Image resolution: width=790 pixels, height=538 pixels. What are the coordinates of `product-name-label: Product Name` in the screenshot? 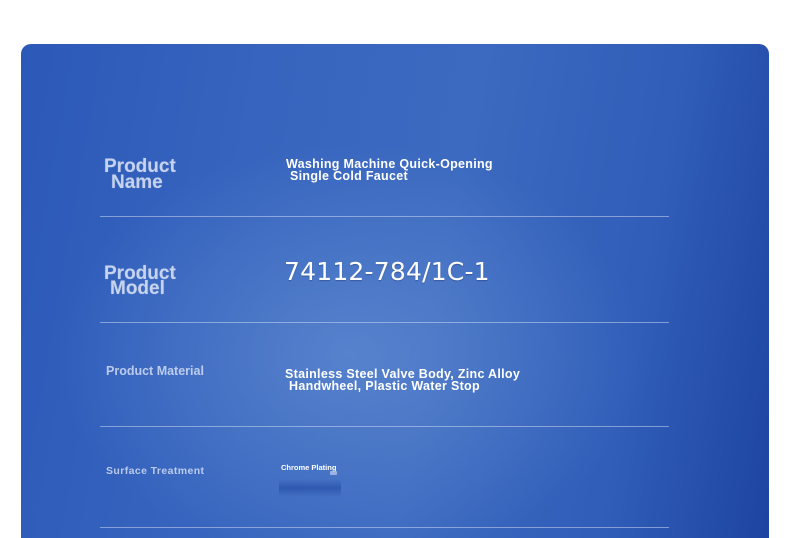 It's located at (140, 175).